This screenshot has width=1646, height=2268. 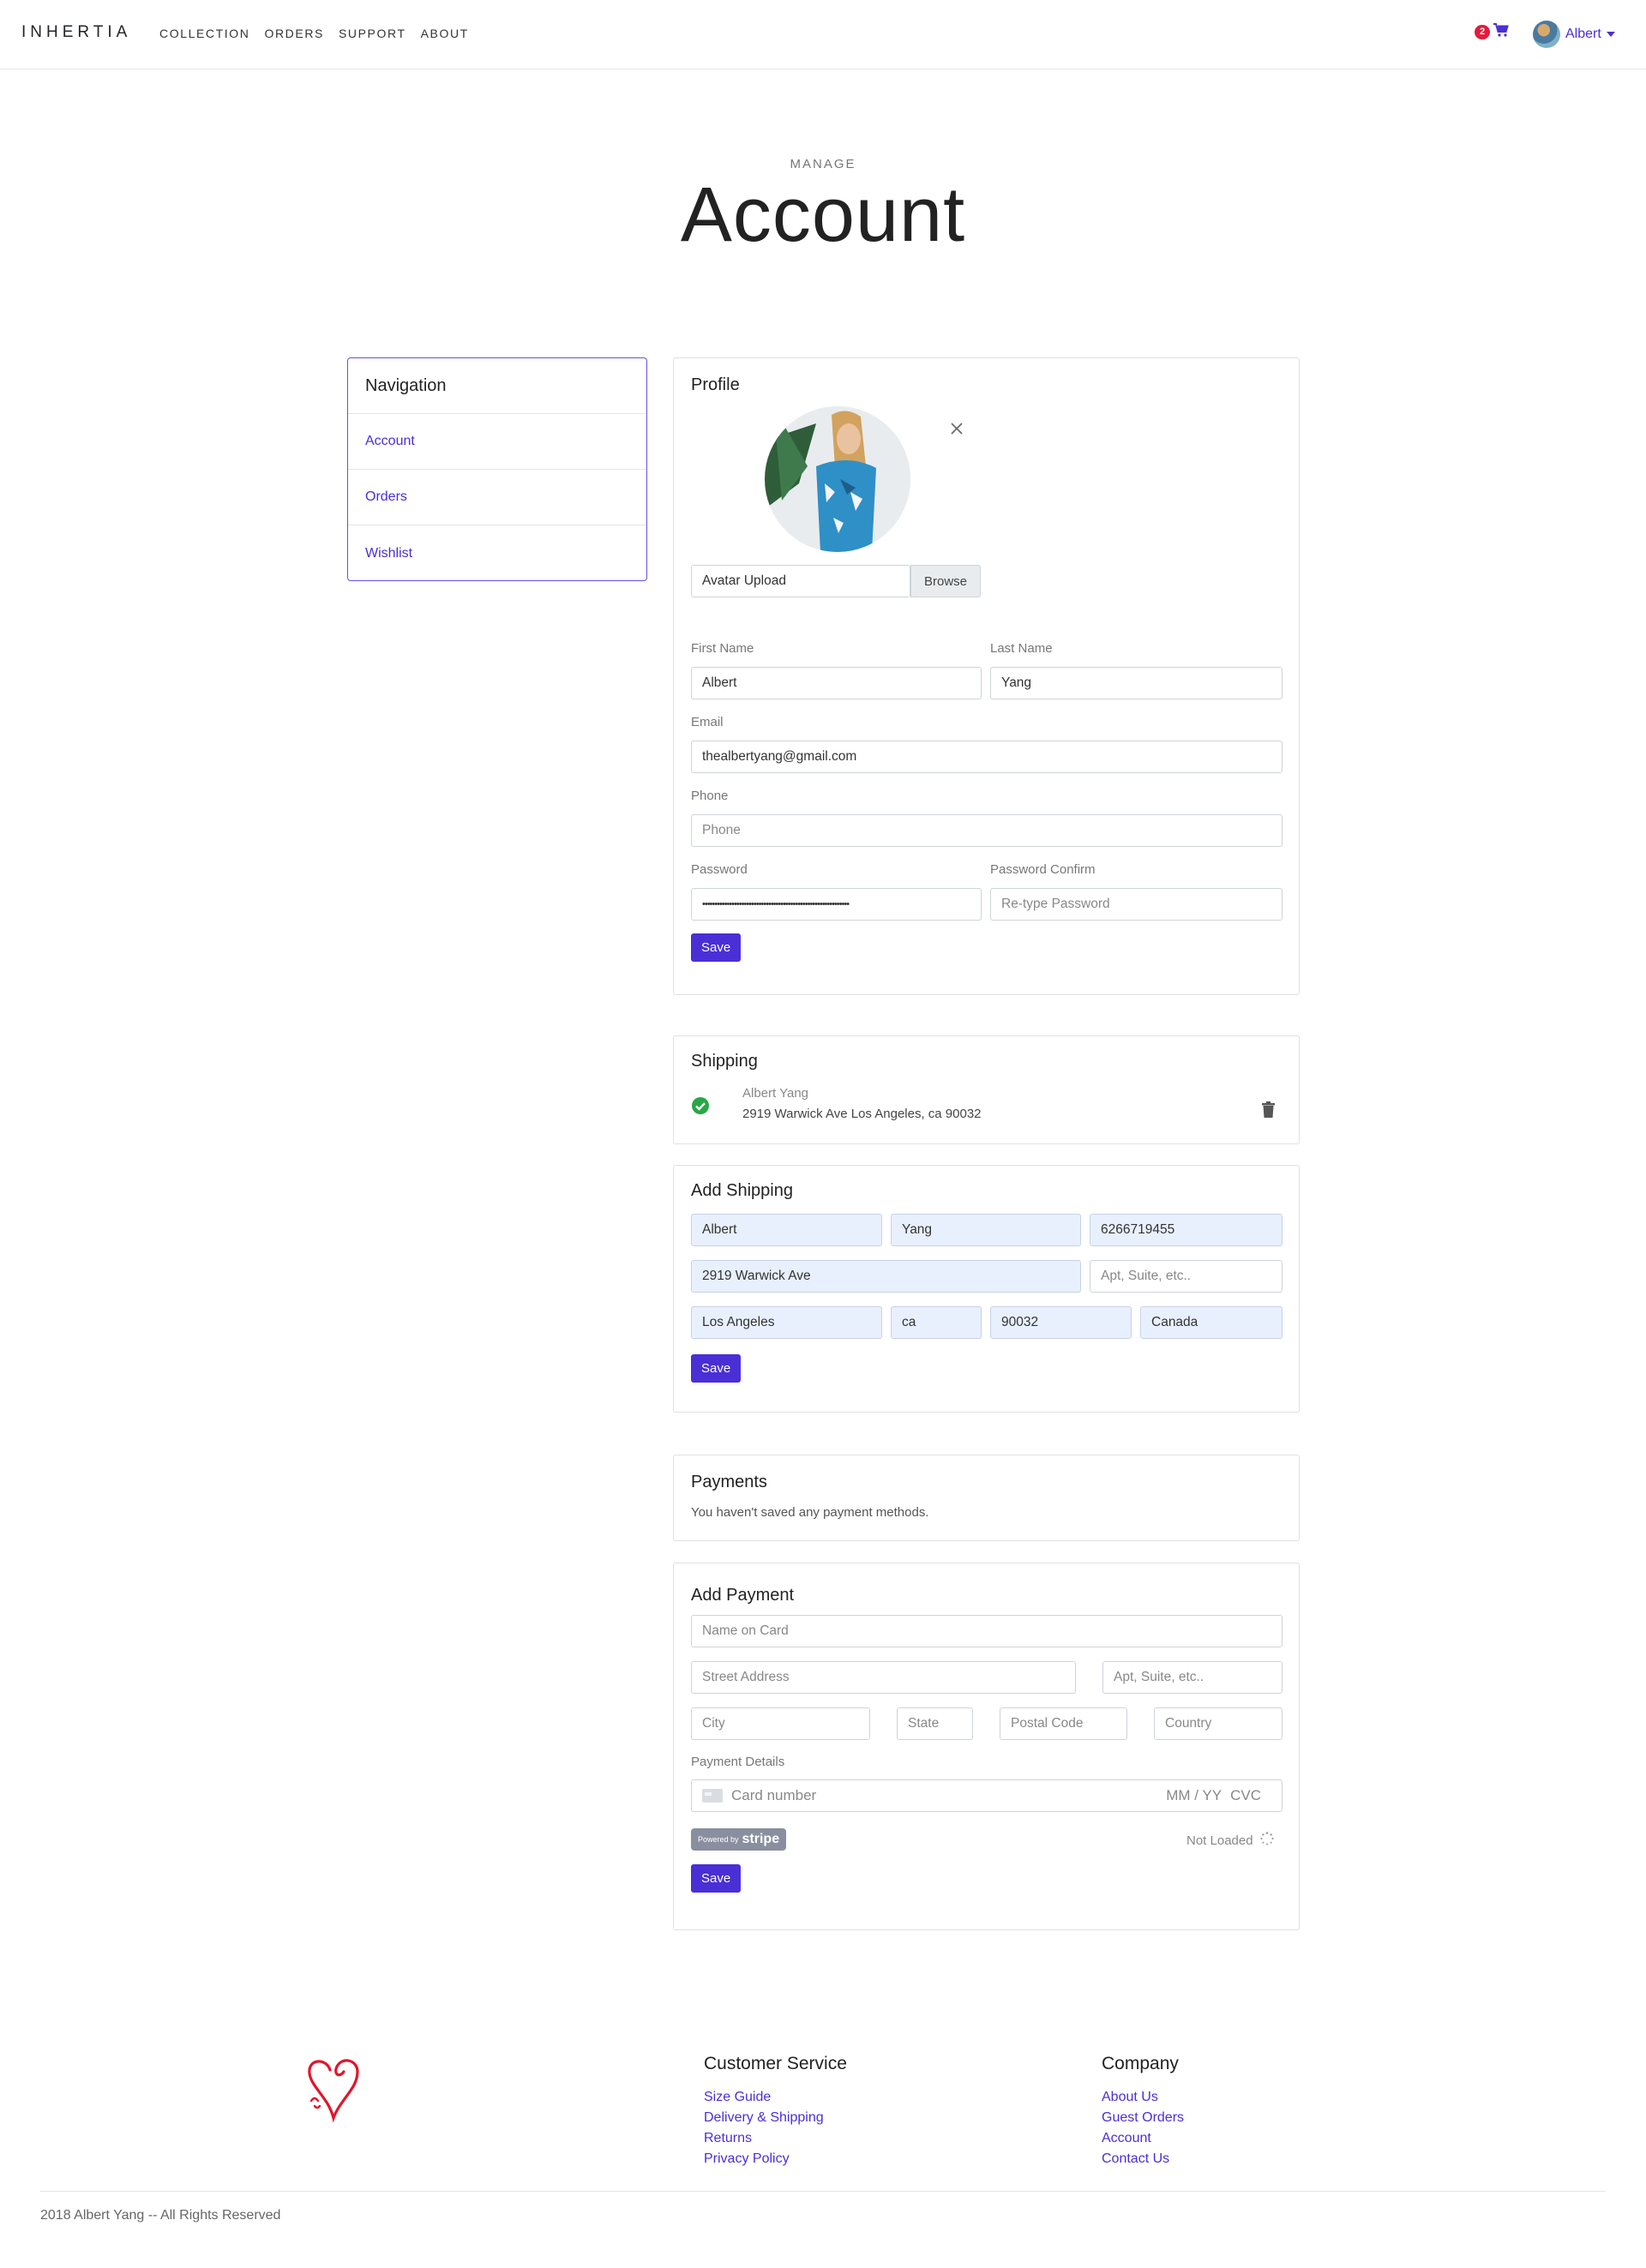 What do you see at coordinates (1192, 1677) in the screenshot?
I see `pay-apt-field: Apt, Suite, etc..` at bounding box center [1192, 1677].